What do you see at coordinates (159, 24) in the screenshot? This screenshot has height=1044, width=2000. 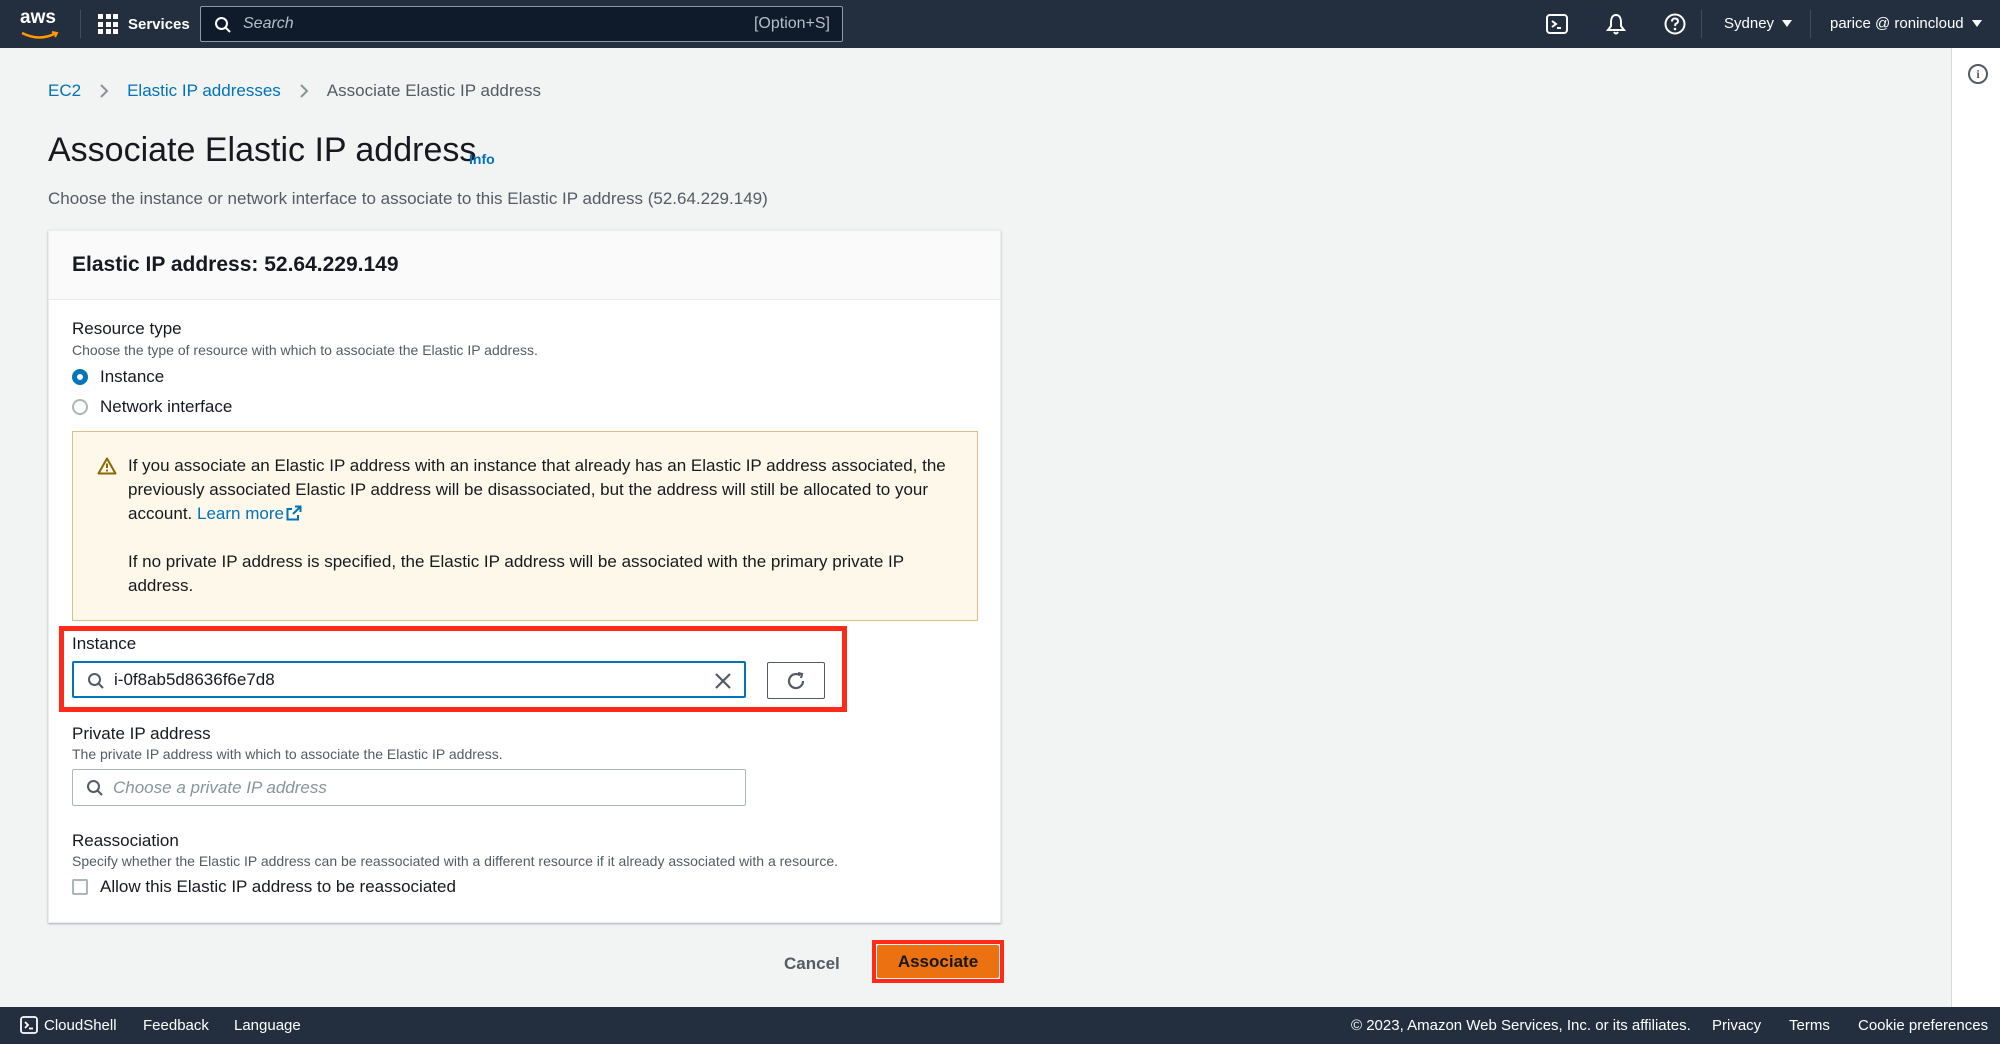 I see `services-label: Services` at bounding box center [159, 24].